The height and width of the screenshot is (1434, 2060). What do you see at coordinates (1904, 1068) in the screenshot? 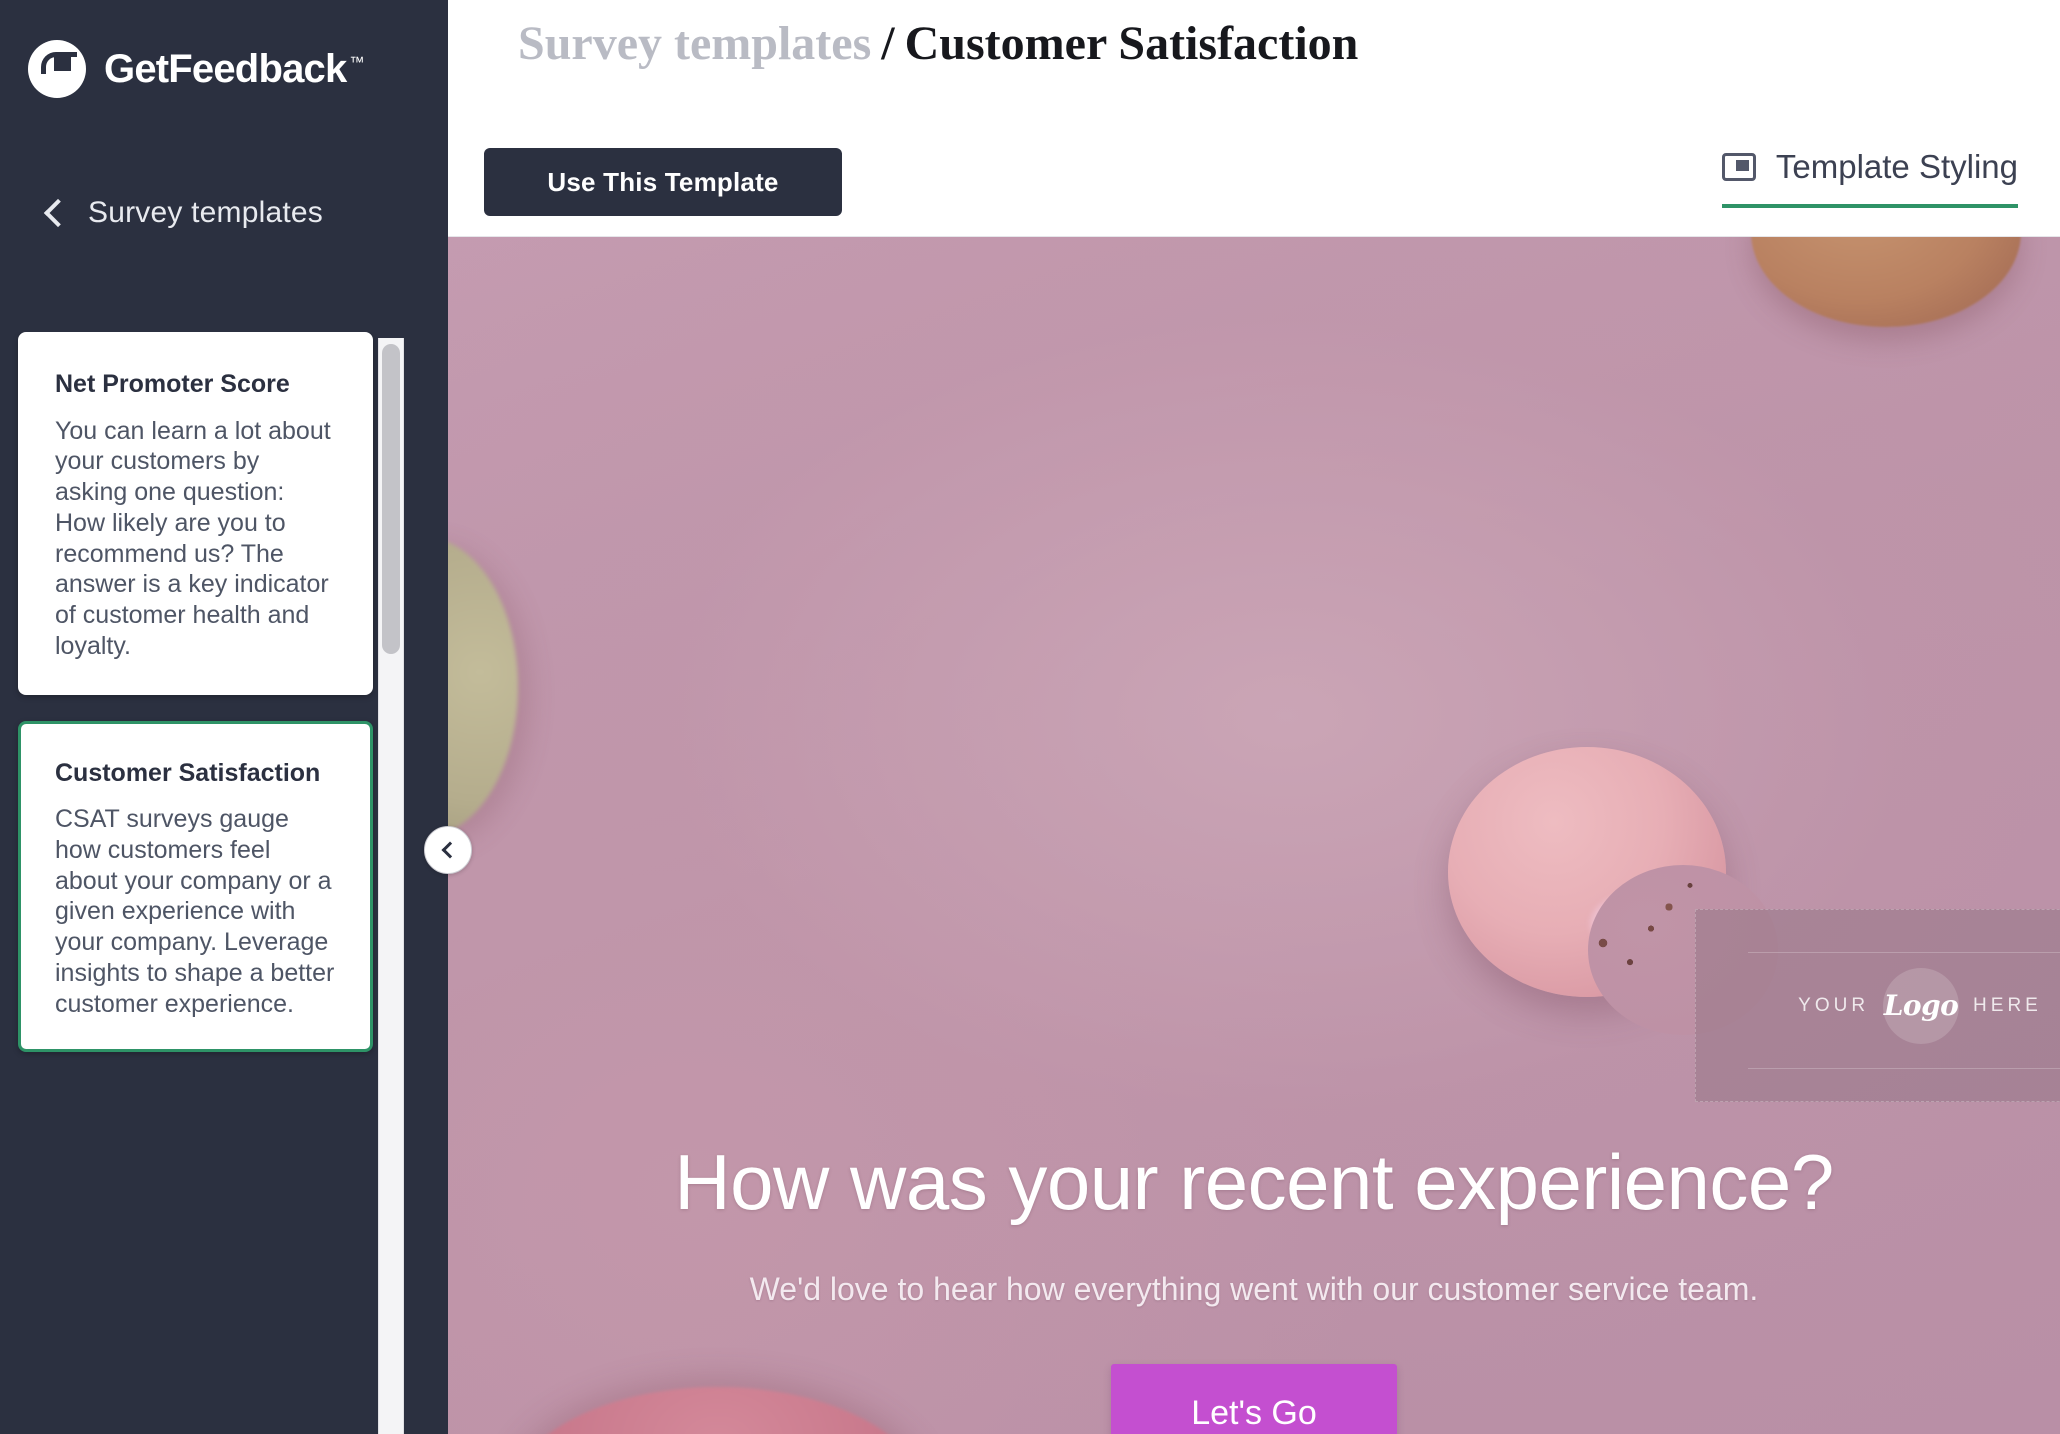
I see `logo-rule-bottom` at bounding box center [1904, 1068].